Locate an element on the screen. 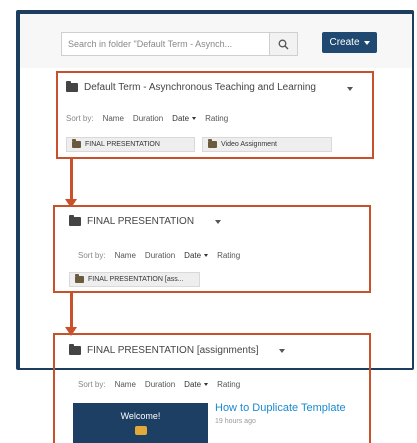 Image resolution: width=417 pixels, height=443 pixels. subfolder-chip: Video Assignment is located at coordinates (267, 144).